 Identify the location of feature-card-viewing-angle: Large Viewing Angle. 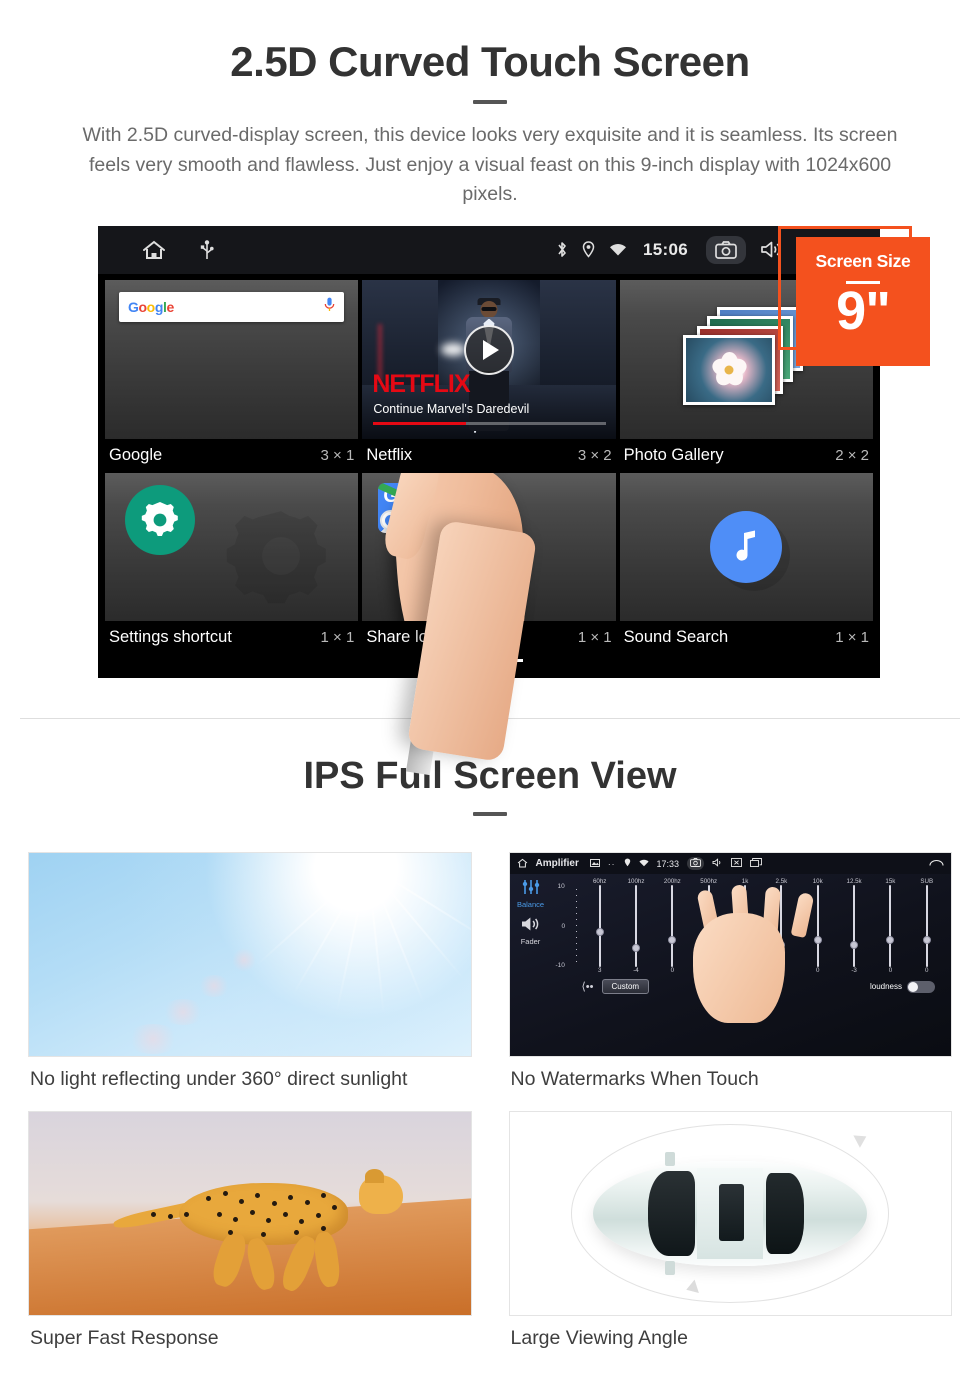
(730, 1237).